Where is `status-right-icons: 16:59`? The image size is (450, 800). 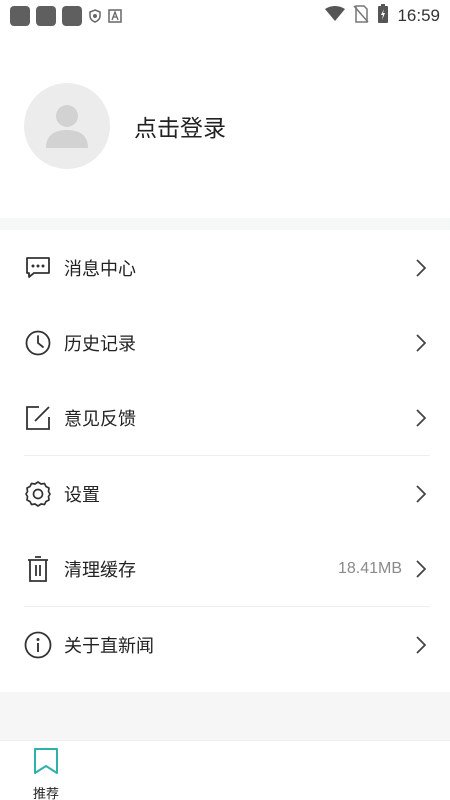 status-right-icons: 16:59 is located at coordinates (382, 16).